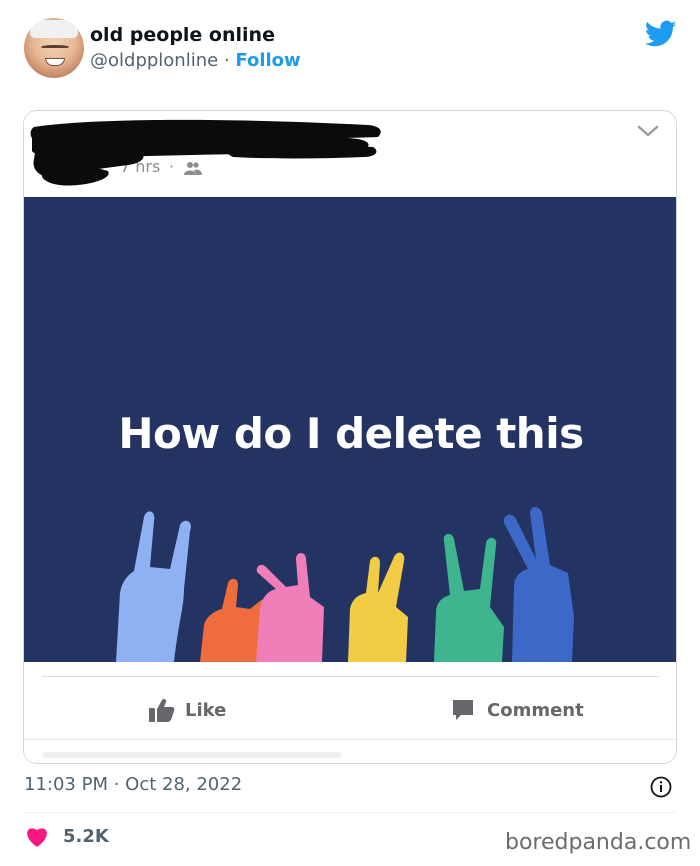 The image size is (700, 866). Describe the element at coordinates (37, 837) in the screenshot. I see `heart-icon` at that location.